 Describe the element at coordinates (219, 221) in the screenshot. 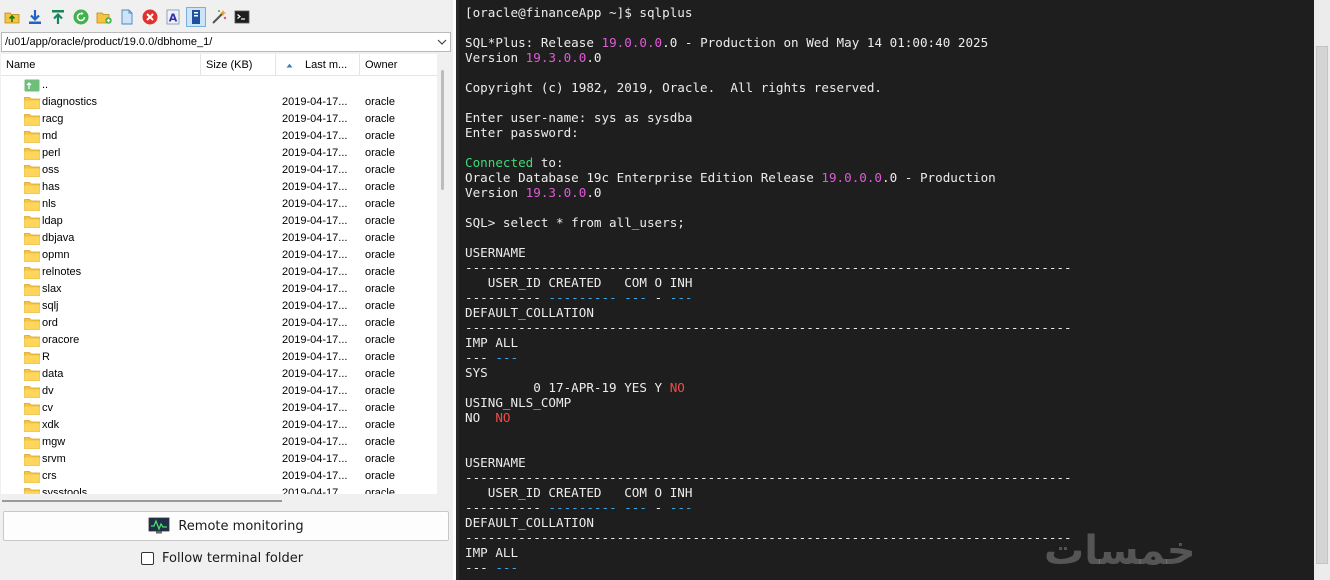

I see `file-row: ldap 2019-04-17... oracle` at that location.